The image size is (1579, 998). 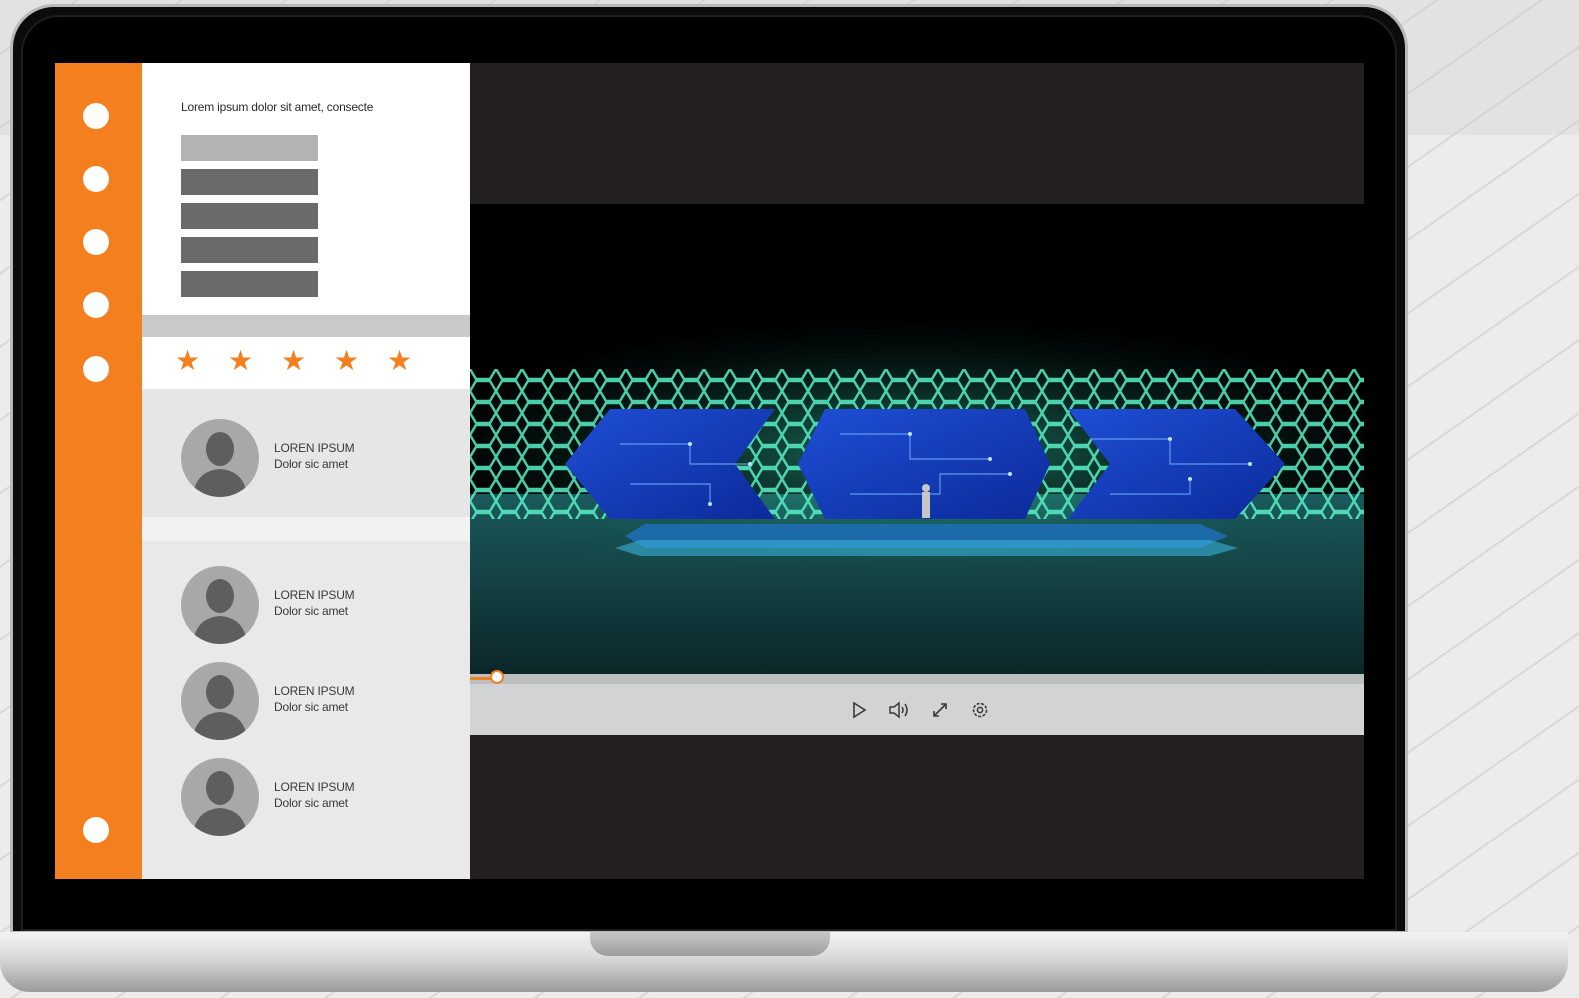 I want to click on panel-heading: Lorem ipsum dolor sit amet, consecte, so click(x=277, y=107).